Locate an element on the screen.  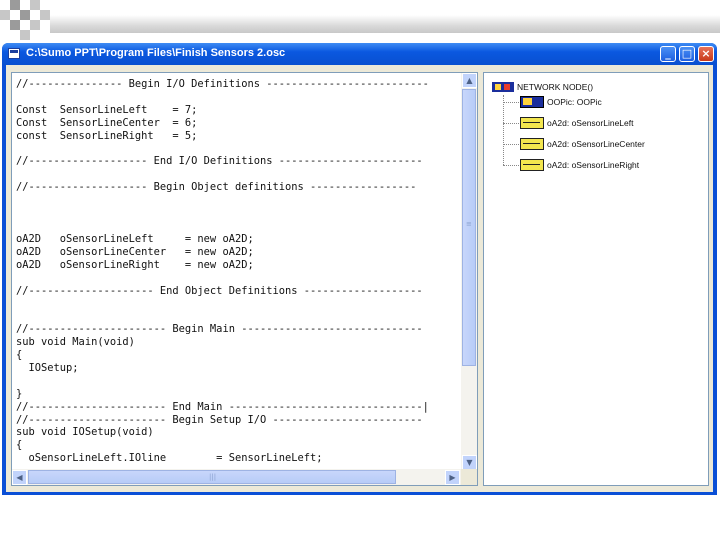
scroll-down-button: ▼ is located at coordinates (469, 462).